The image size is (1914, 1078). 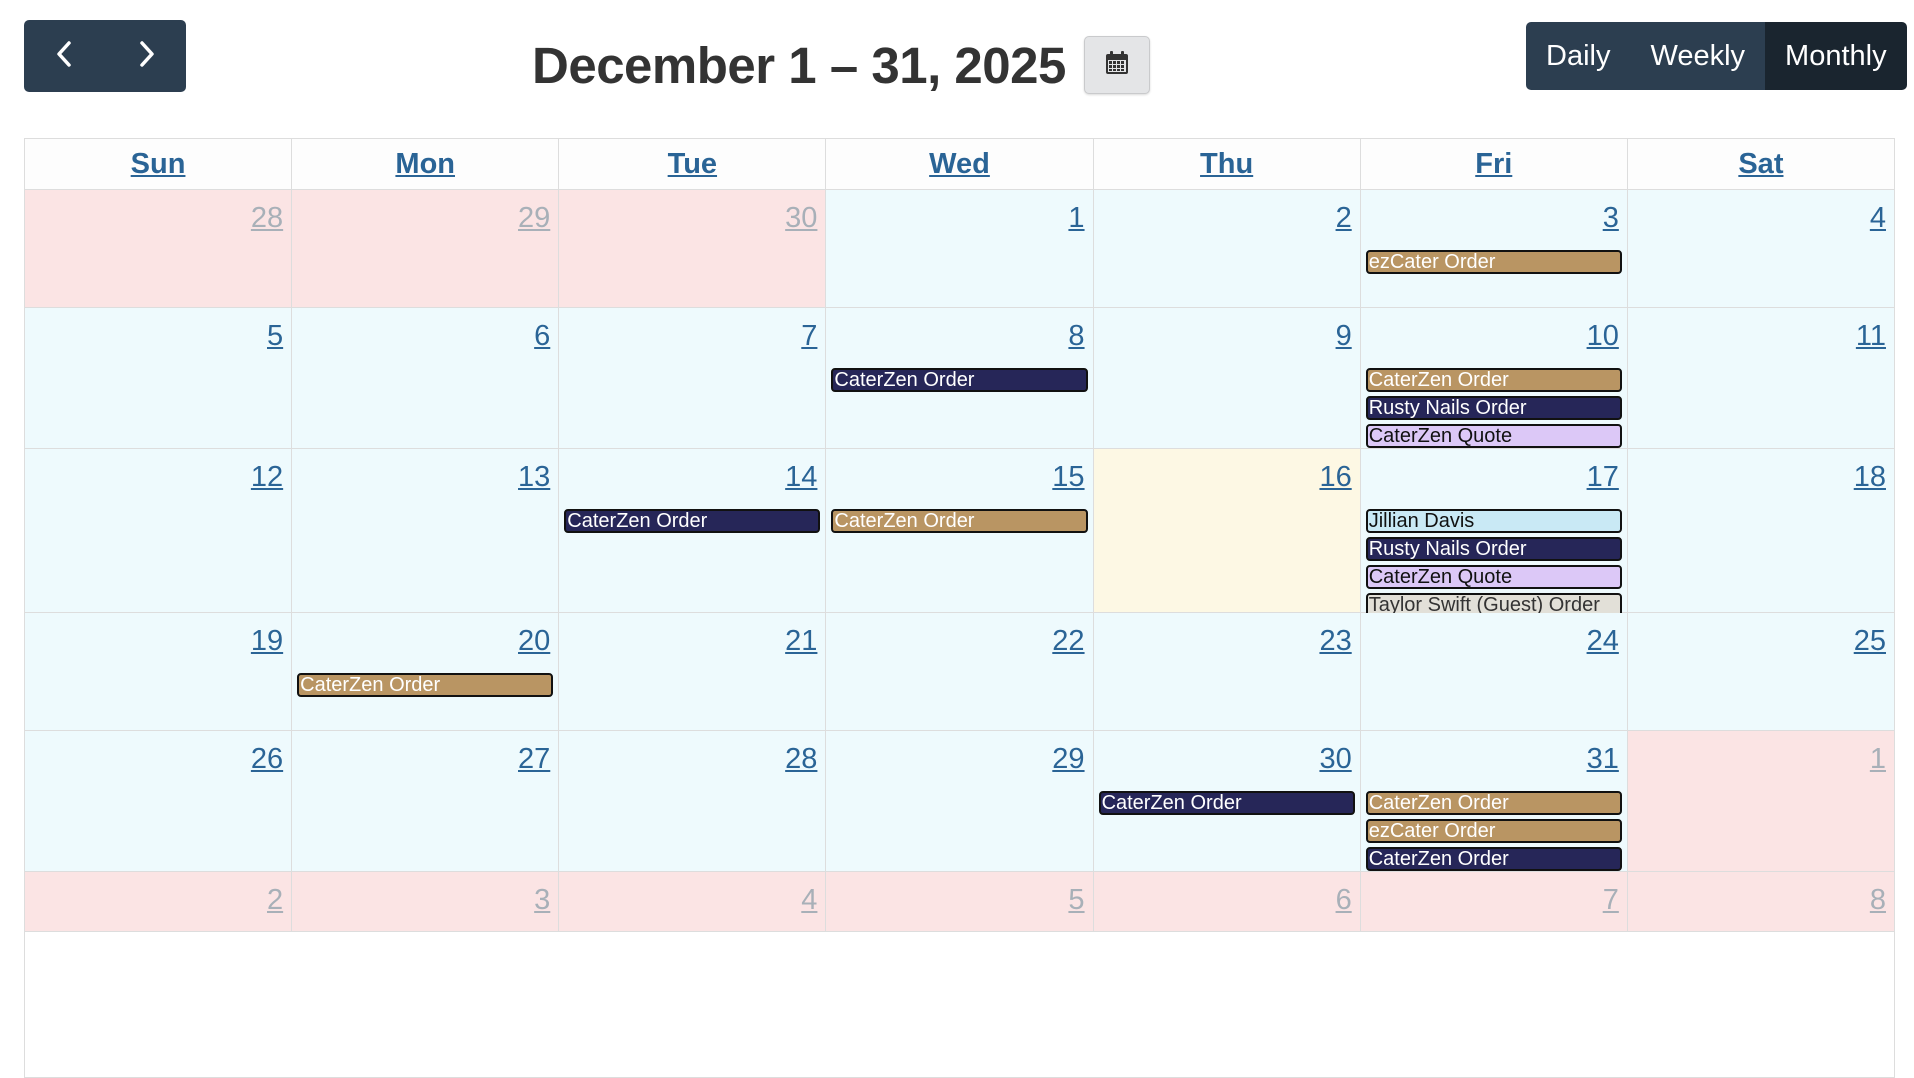 I want to click on day-number-link: 31, so click(x=1603, y=759).